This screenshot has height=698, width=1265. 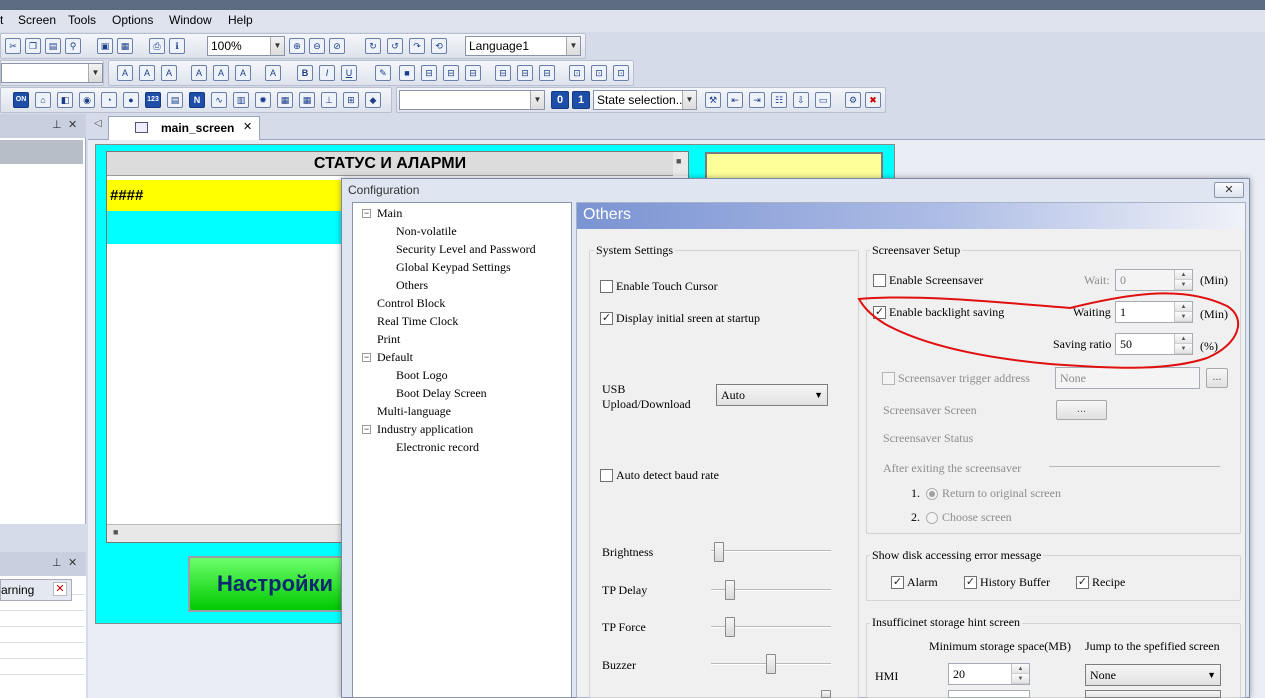 I want to click on redo-icon: ↷, so click(x=417, y=46).